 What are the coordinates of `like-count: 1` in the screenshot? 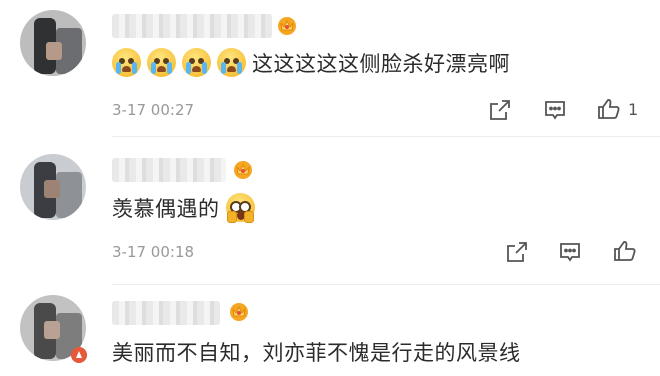 It's located at (633, 109).